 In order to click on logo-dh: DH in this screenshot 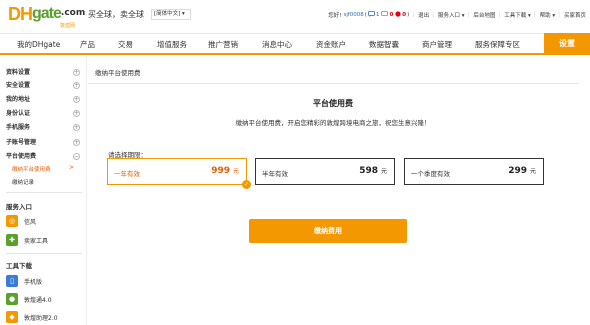, I will do `click(20, 14)`.